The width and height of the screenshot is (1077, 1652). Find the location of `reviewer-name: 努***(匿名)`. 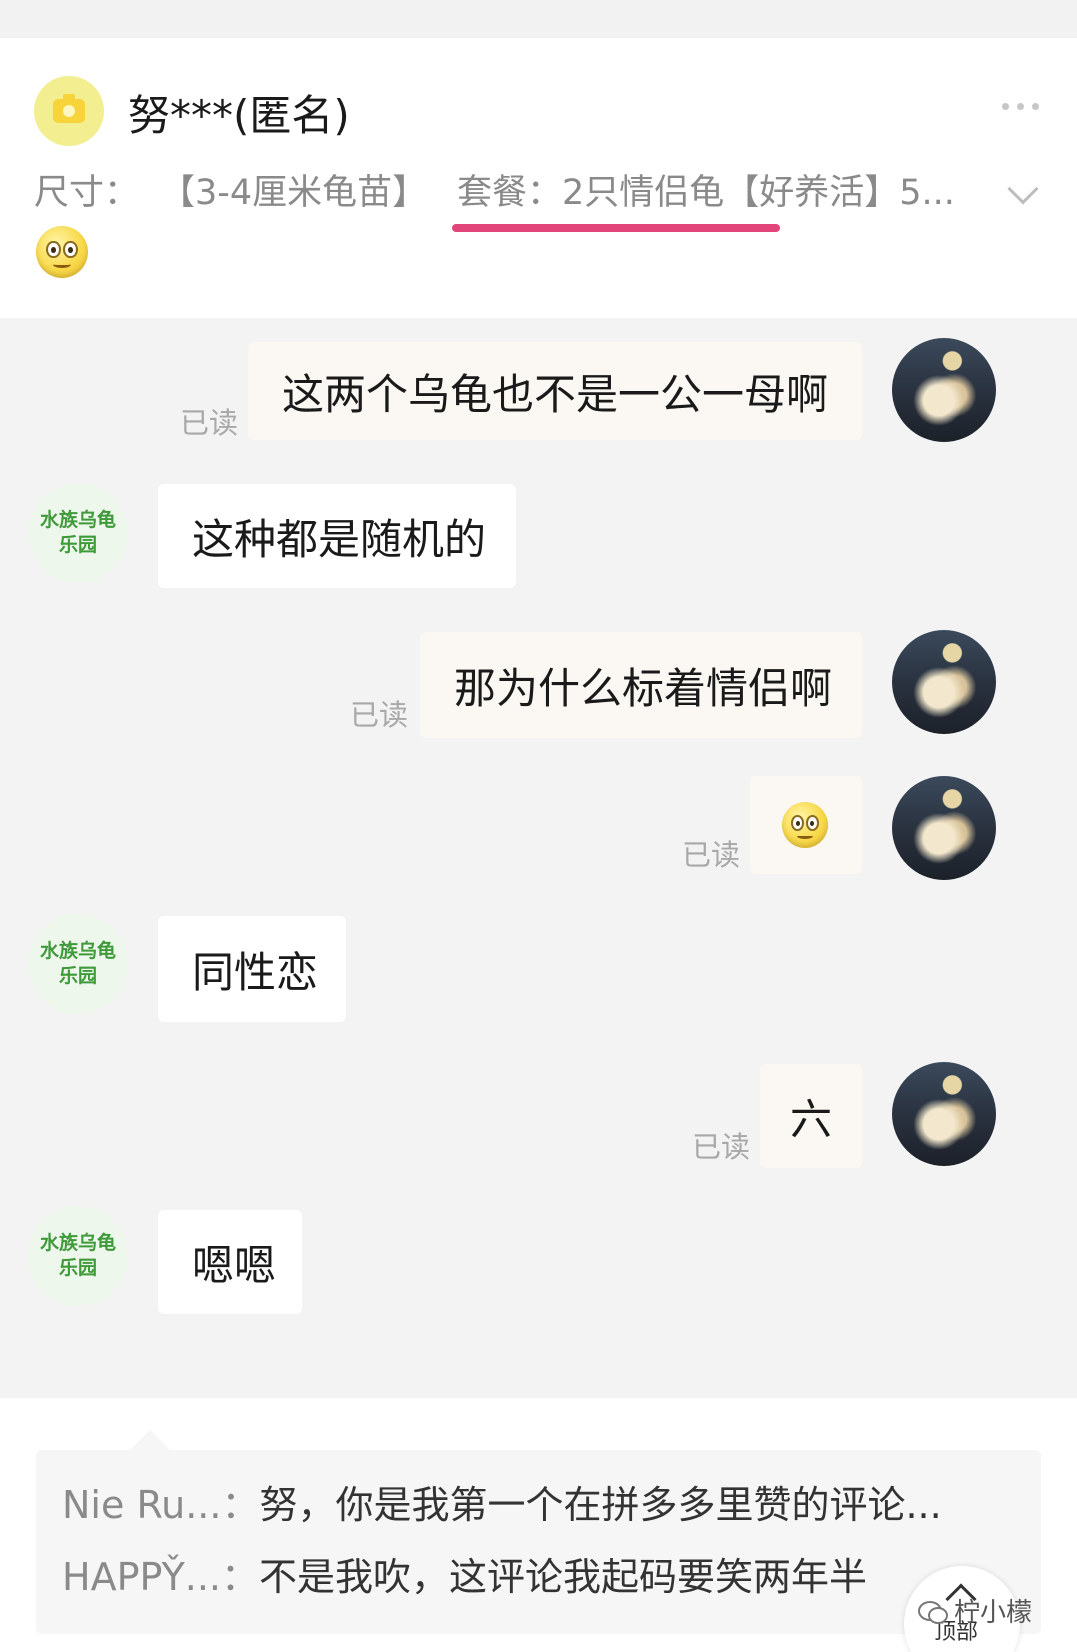

reviewer-name: 努***(匿名) is located at coordinates (239, 115).